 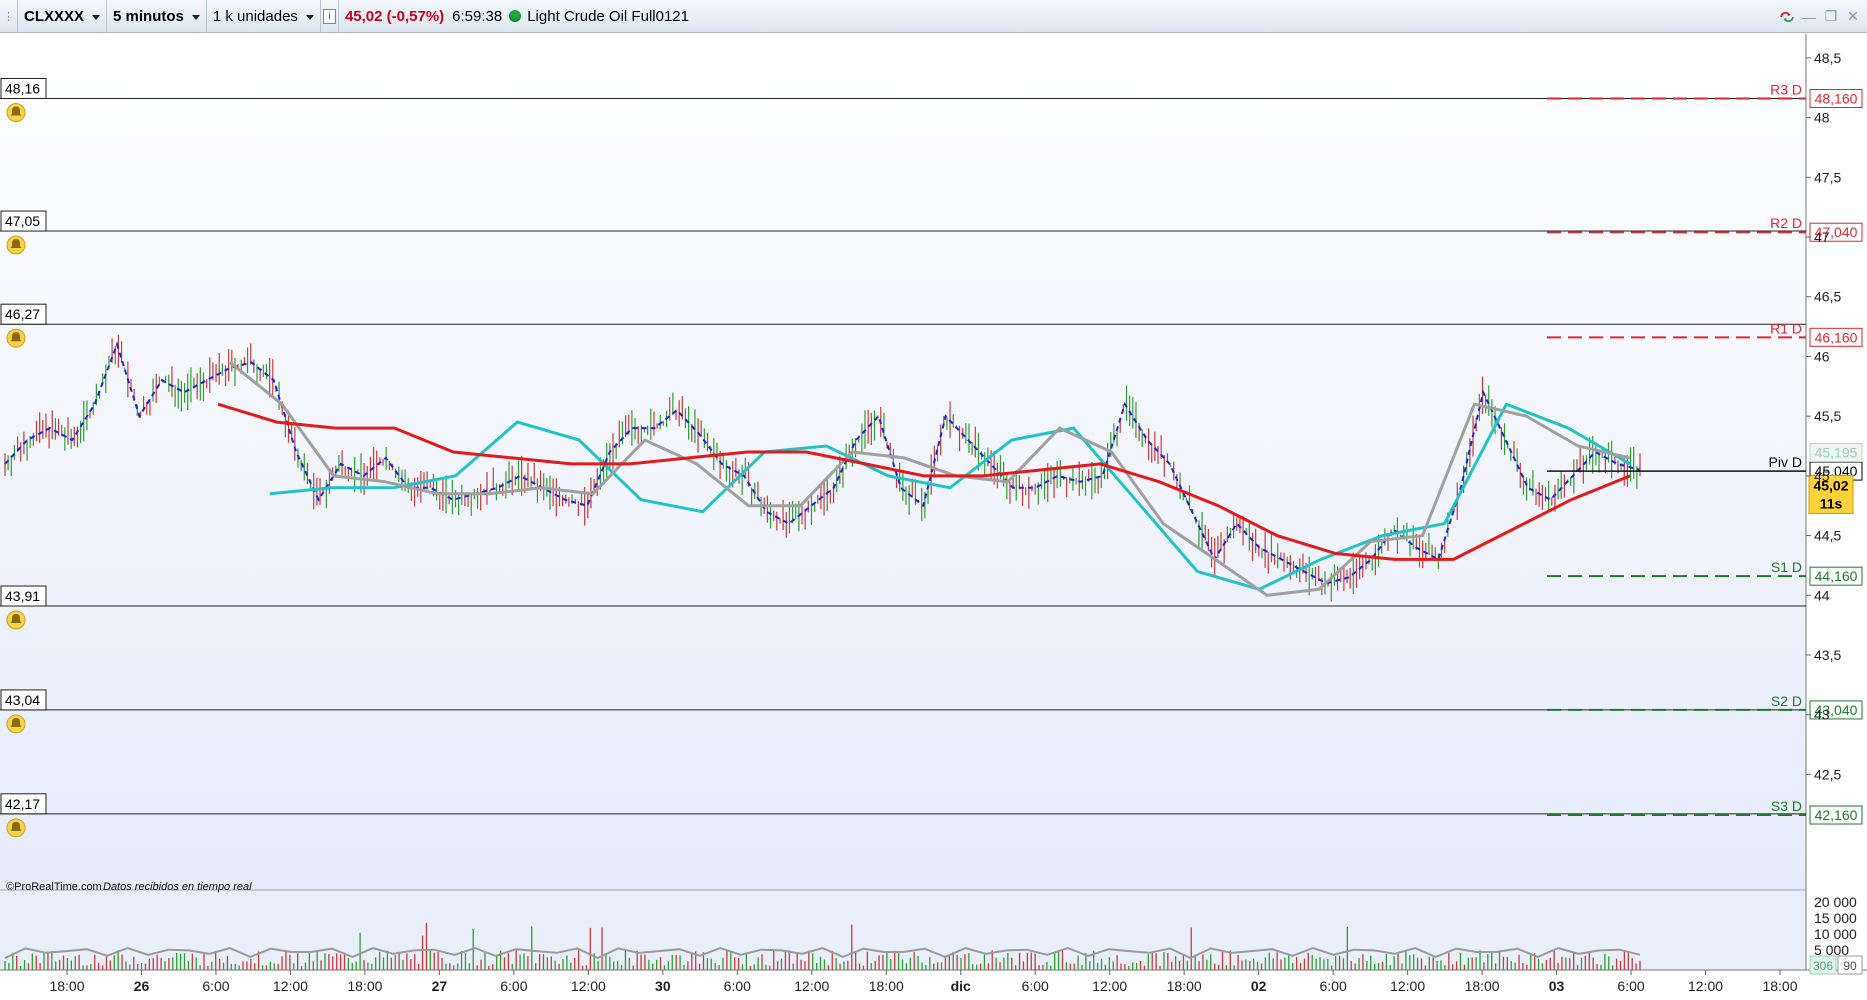 I want to click on pivot-level-label: S2 D, so click(x=1786, y=701).